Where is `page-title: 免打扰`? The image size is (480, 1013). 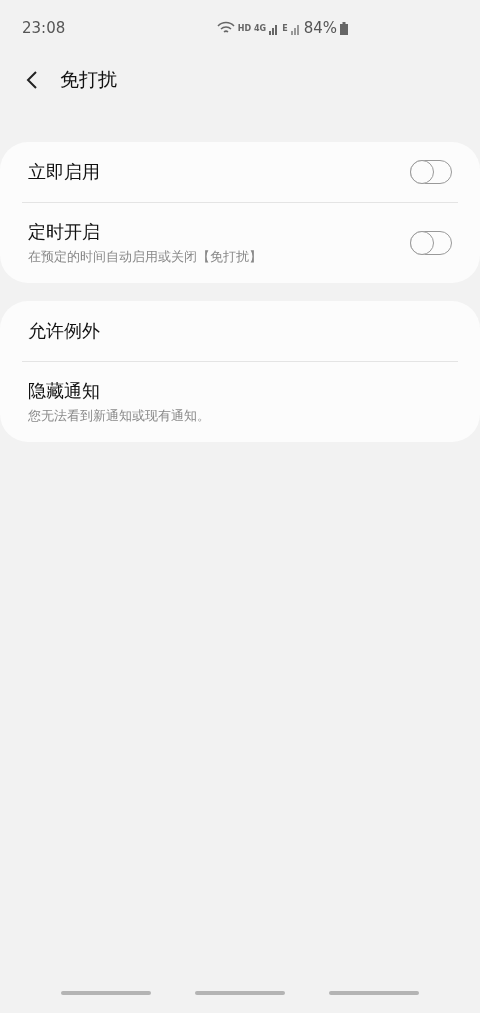
page-title: 免打扰 is located at coordinates (88, 79).